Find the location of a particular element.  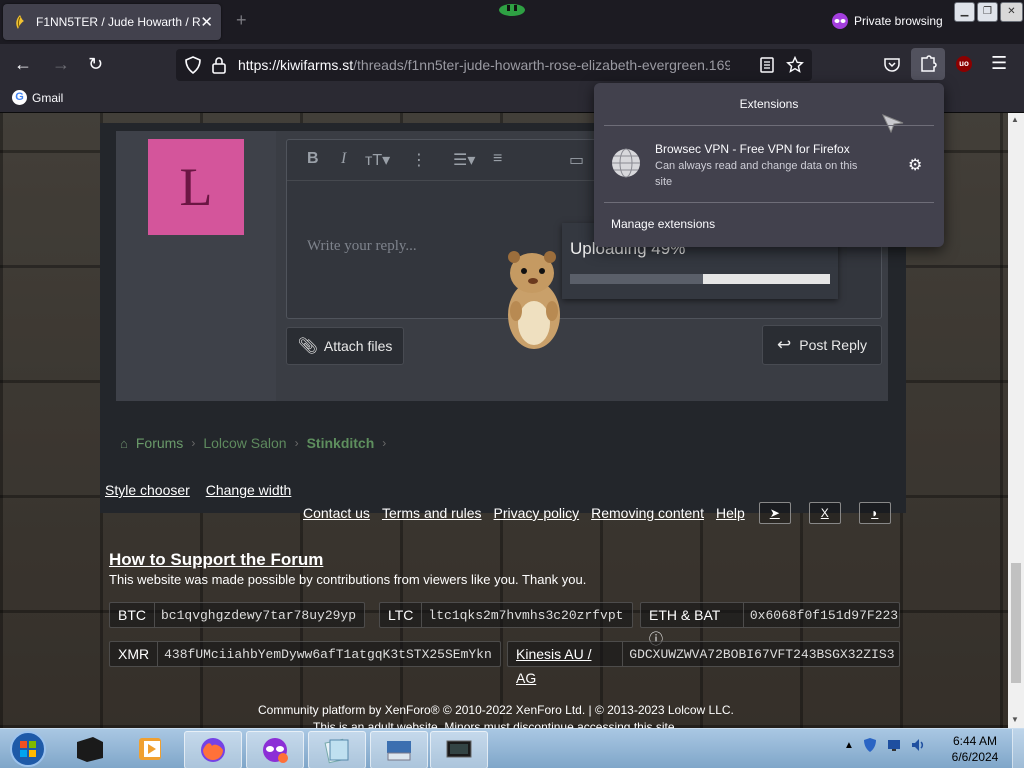

restore-icon: ❐ is located at coordinates (987, 12).